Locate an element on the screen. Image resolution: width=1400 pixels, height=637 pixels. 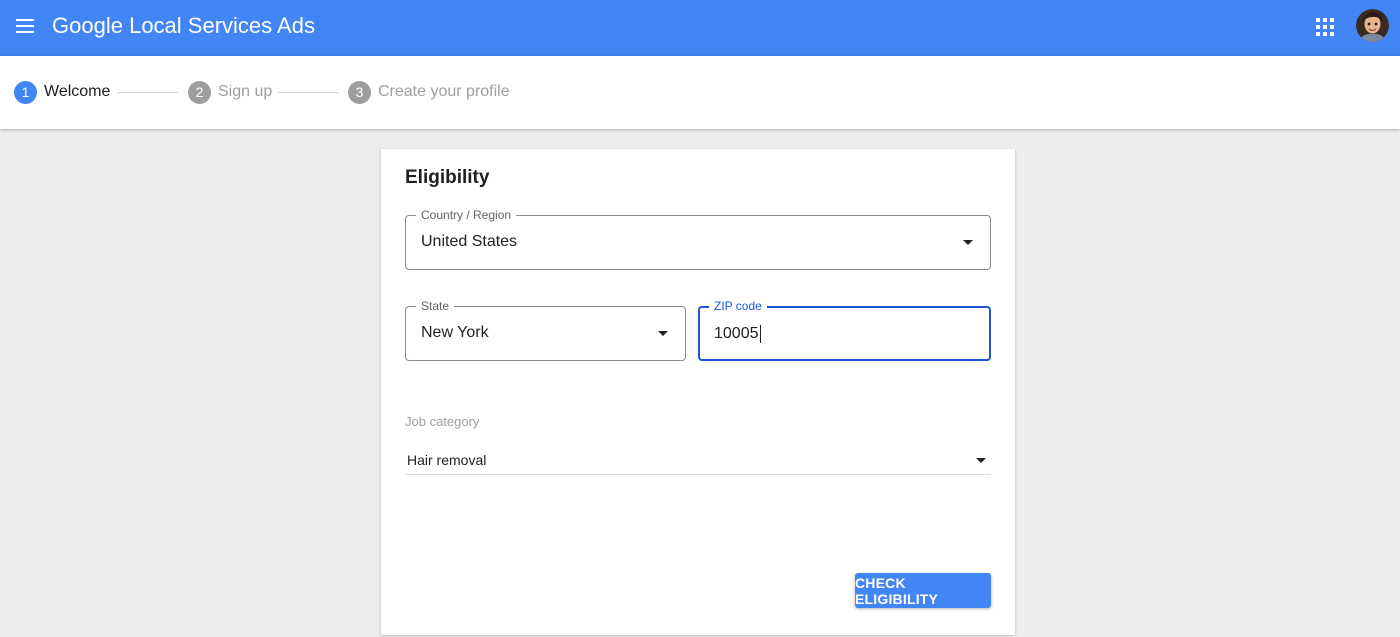
country-region-select: Country / Region United States is located at coordinates (698, 239).